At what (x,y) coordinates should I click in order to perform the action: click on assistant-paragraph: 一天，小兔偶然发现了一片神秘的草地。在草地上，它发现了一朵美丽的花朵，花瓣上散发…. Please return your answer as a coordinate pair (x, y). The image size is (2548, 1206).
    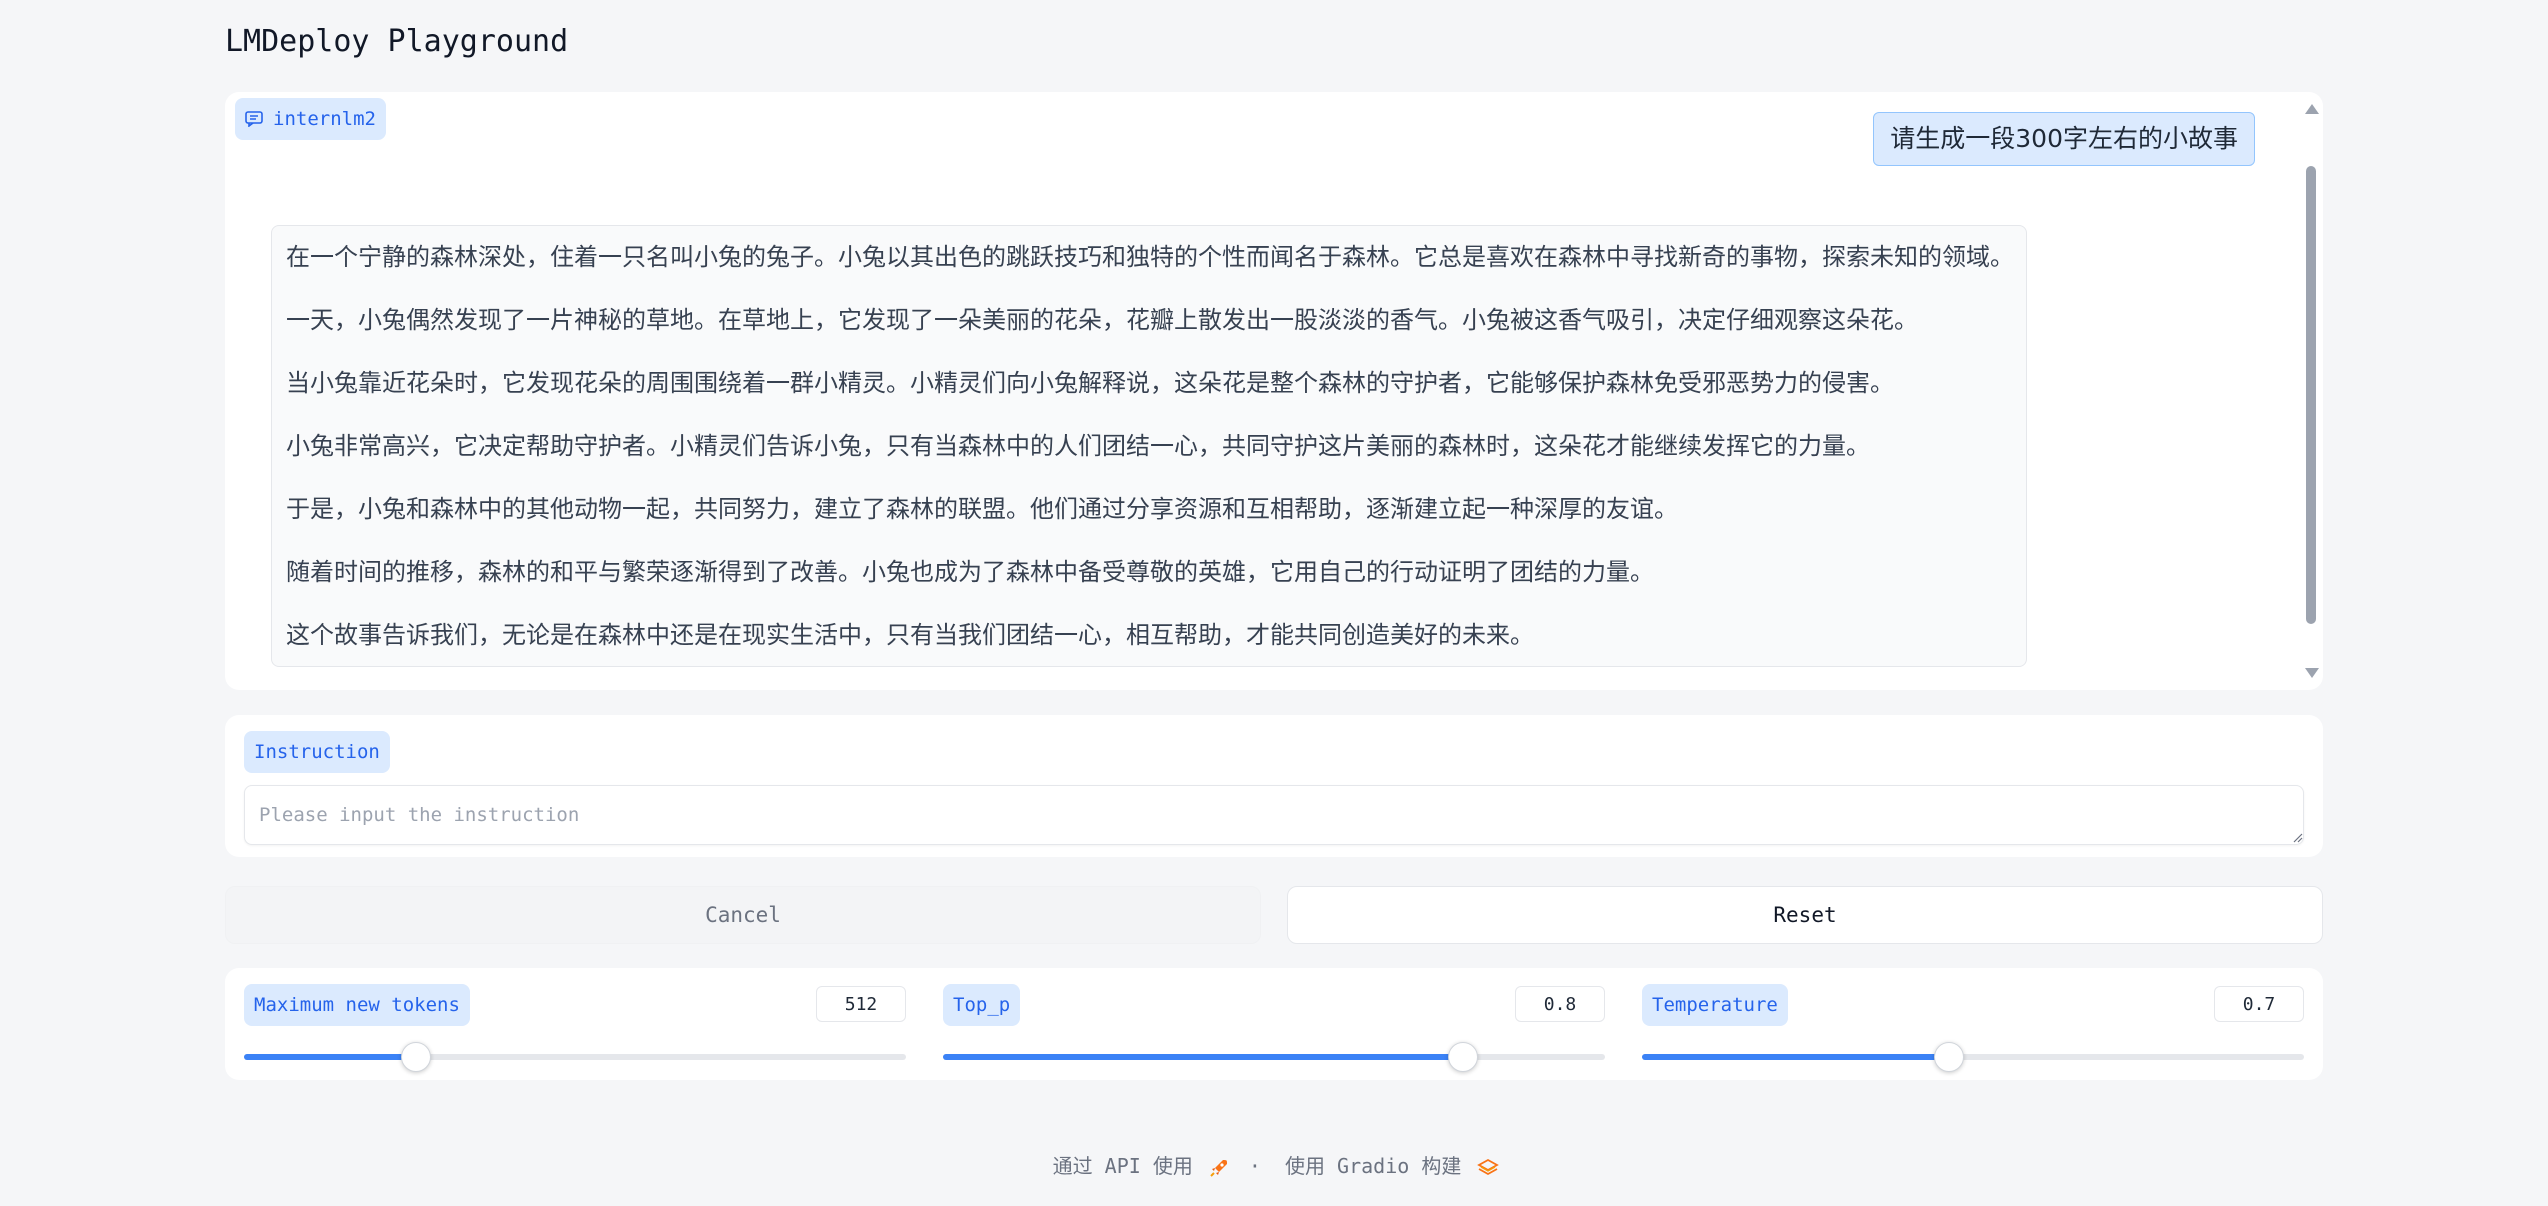
    Looking at the image, I should click on (1102, 320).